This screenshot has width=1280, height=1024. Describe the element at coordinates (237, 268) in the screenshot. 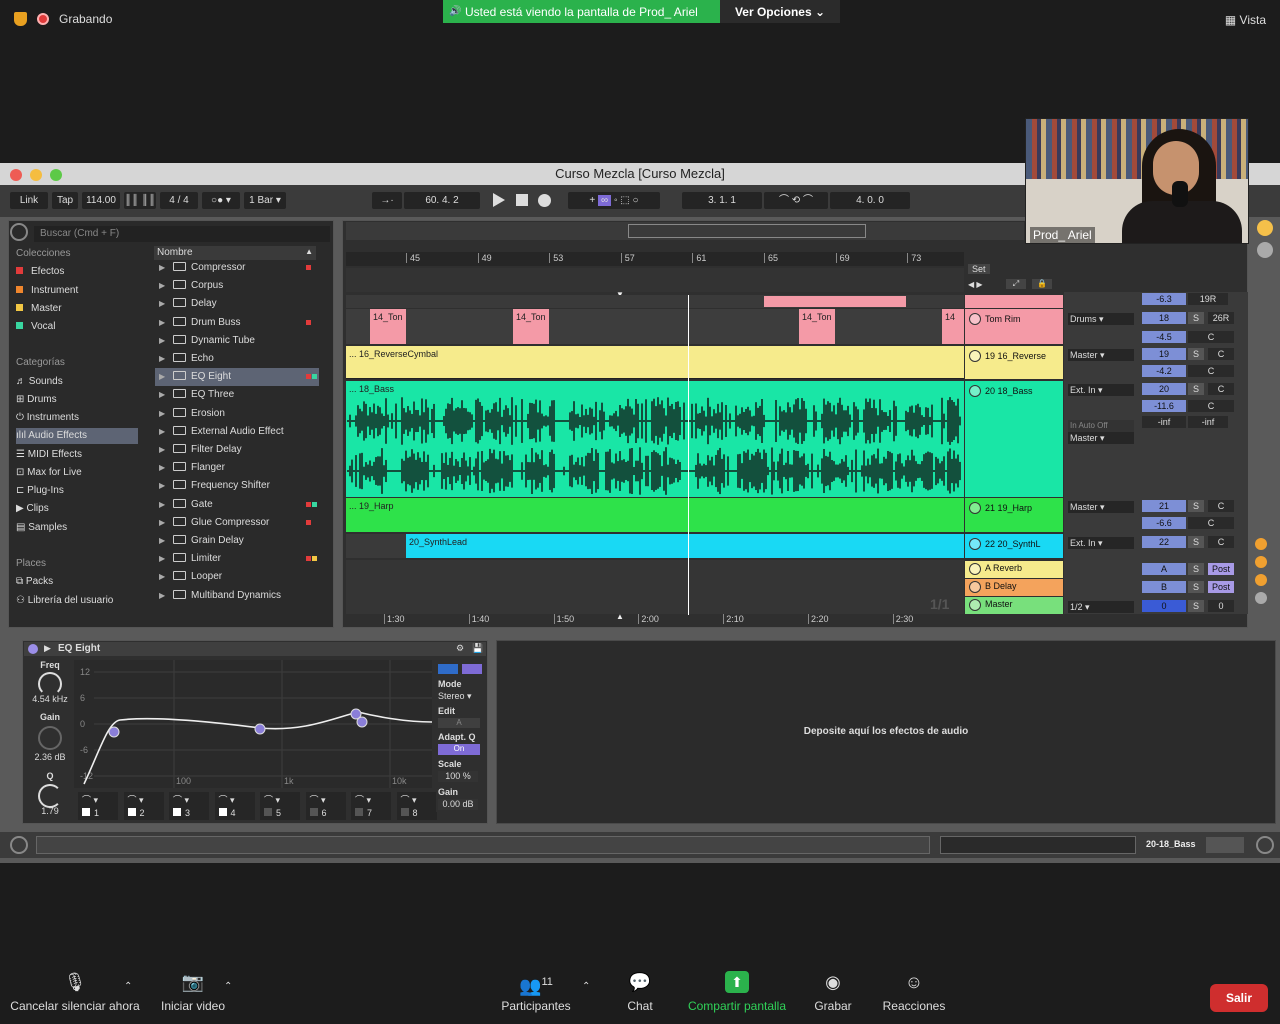

I see `browser-item: ▶ Compressor` at that location.